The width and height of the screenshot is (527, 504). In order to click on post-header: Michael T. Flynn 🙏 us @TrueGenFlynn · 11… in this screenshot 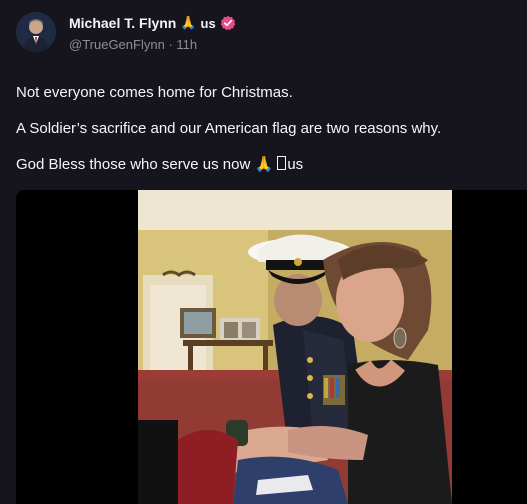, I will do `click(126, 32)`.